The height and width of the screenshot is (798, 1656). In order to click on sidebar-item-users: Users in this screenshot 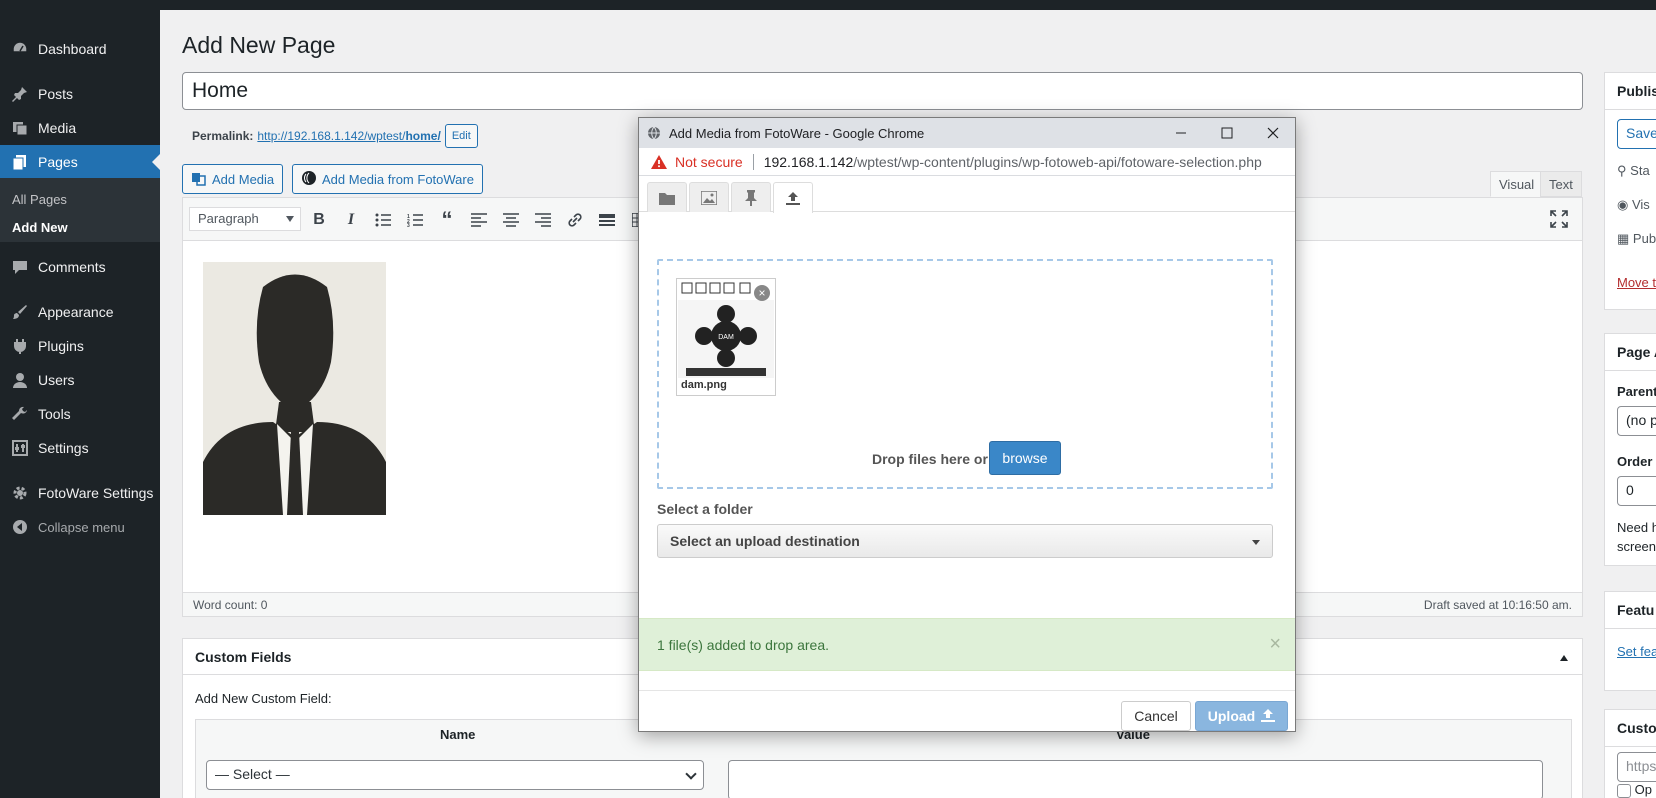, I will do `click(80, 380)`.